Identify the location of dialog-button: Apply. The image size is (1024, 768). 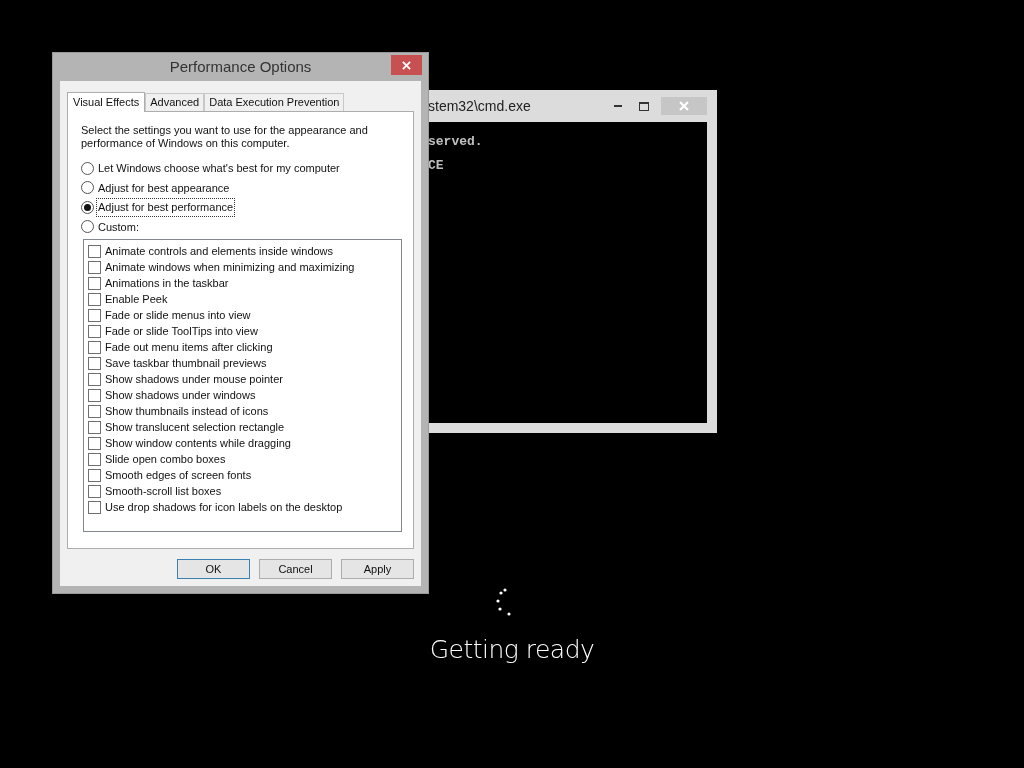
(377, 569).